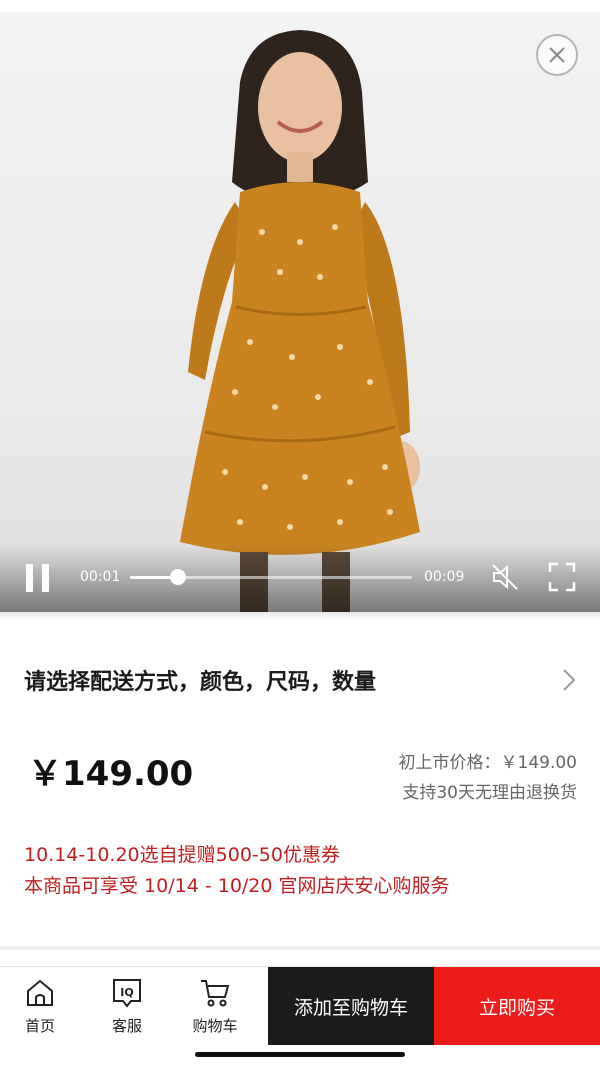  I want to click on bottom-action-bar: 首页 IQ 客服 购物车 添加至购物车 立即购买, so click(300, 1005).